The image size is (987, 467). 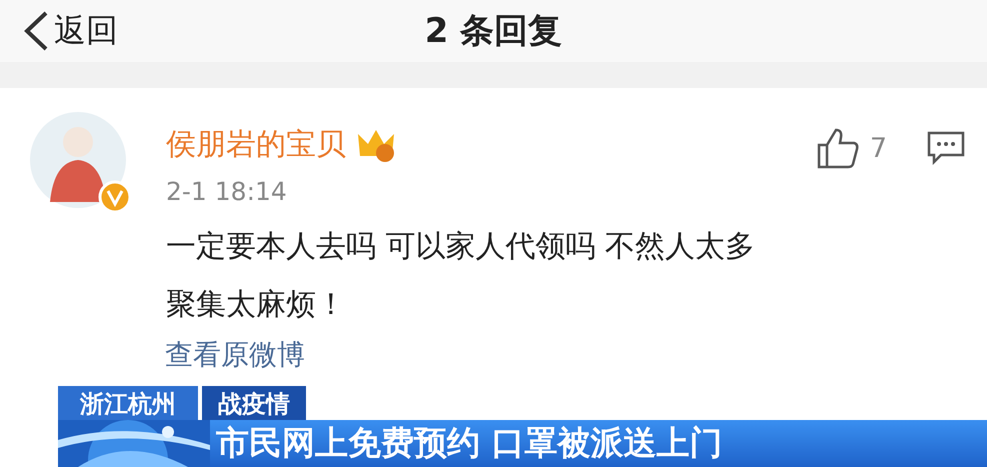 What do you see at coordinates (128, 403) in the screenshot?
I see `location-tag: 浙江杭州` at bounding box center [128, 403].